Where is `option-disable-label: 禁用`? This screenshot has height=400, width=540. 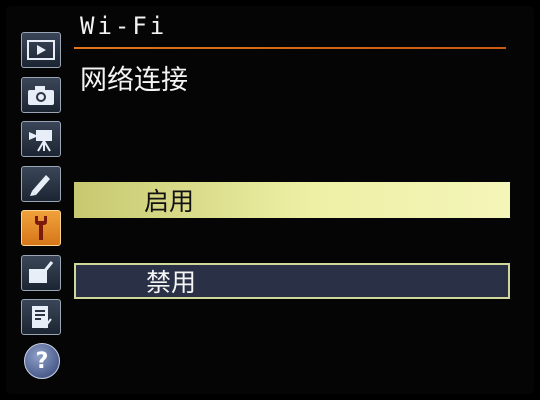 option-disable-label: 禁用 is located at coordinates (171, 282).